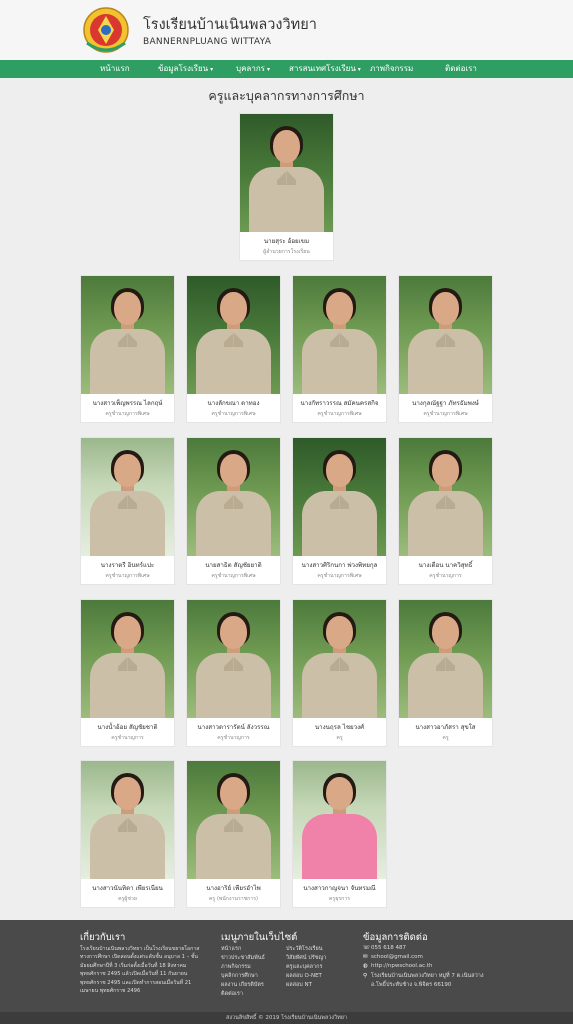 The height and width of the screenshot is (1024, 573). What do you see at coordinates (304, 967) in the screenshot?
I see `footer-menu-link: ครูและบุคลากร` at bounding box center [304, 967].